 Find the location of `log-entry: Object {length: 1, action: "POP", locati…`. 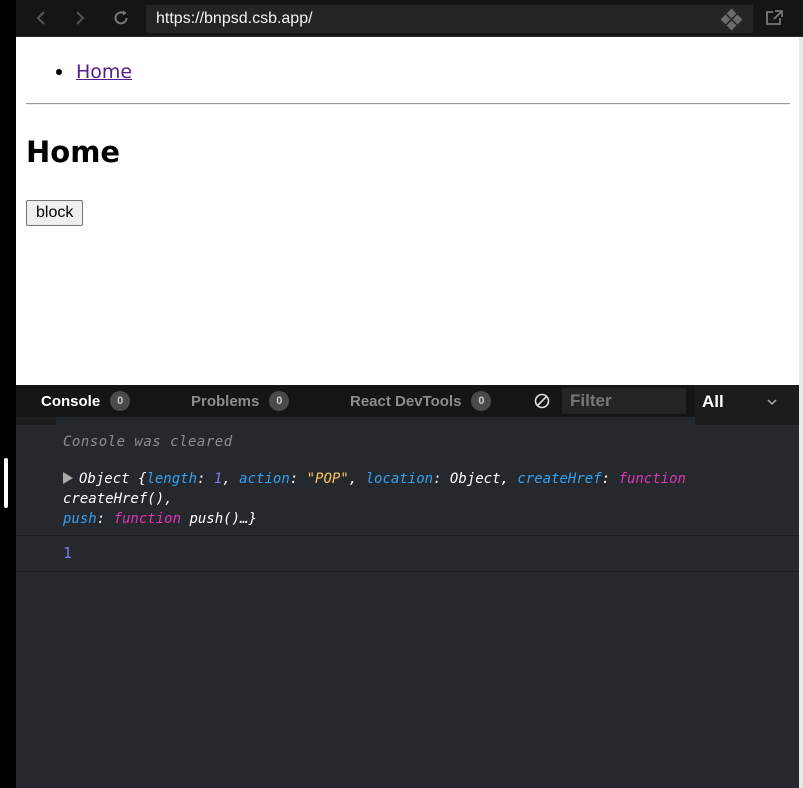

log-entry: Object {length: 1, action: "POP", locati… is located at coordinates (407, 497).